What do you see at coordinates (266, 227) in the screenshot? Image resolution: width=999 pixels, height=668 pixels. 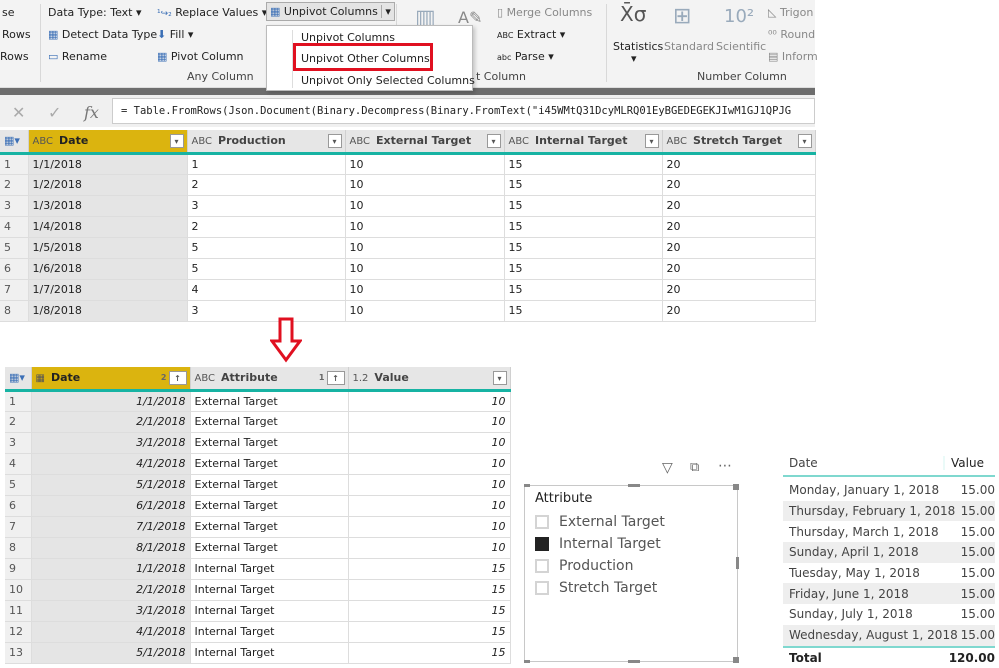 I see `table-cell: 2` at bounding box center [266, 227].